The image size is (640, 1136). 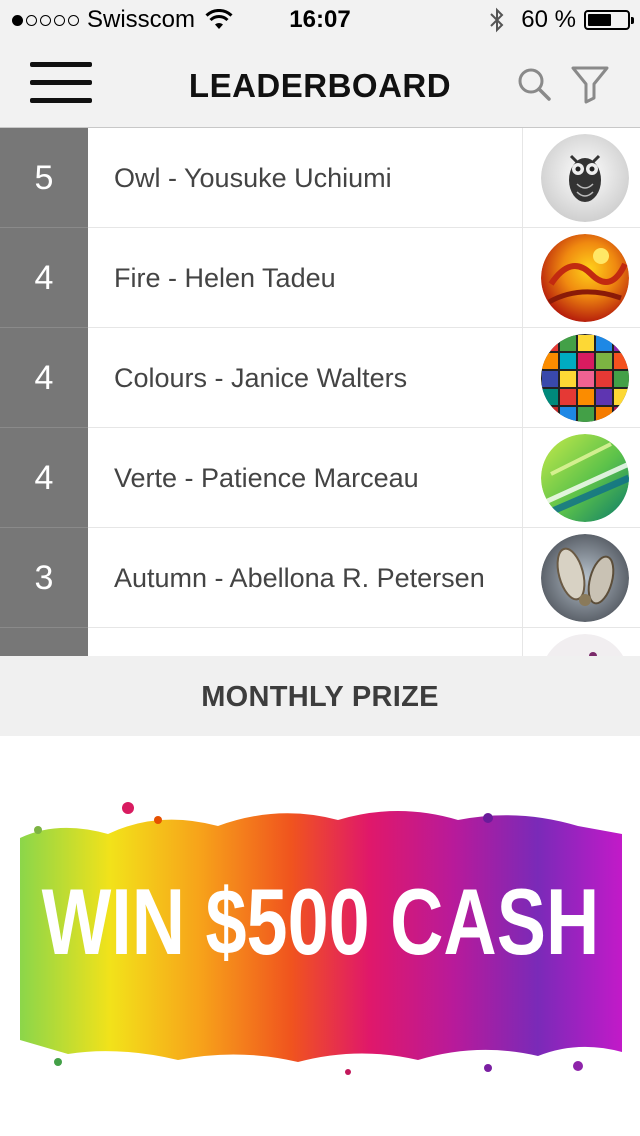 I want to click on rank-score: 3, so click(x=44, y=578).